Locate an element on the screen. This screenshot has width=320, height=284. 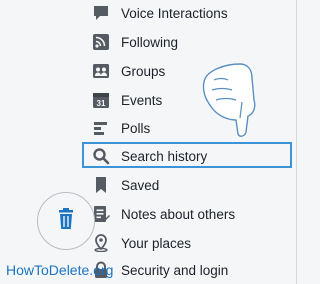
menu-item-label: Notes about others is located at coordinates (178, 214).